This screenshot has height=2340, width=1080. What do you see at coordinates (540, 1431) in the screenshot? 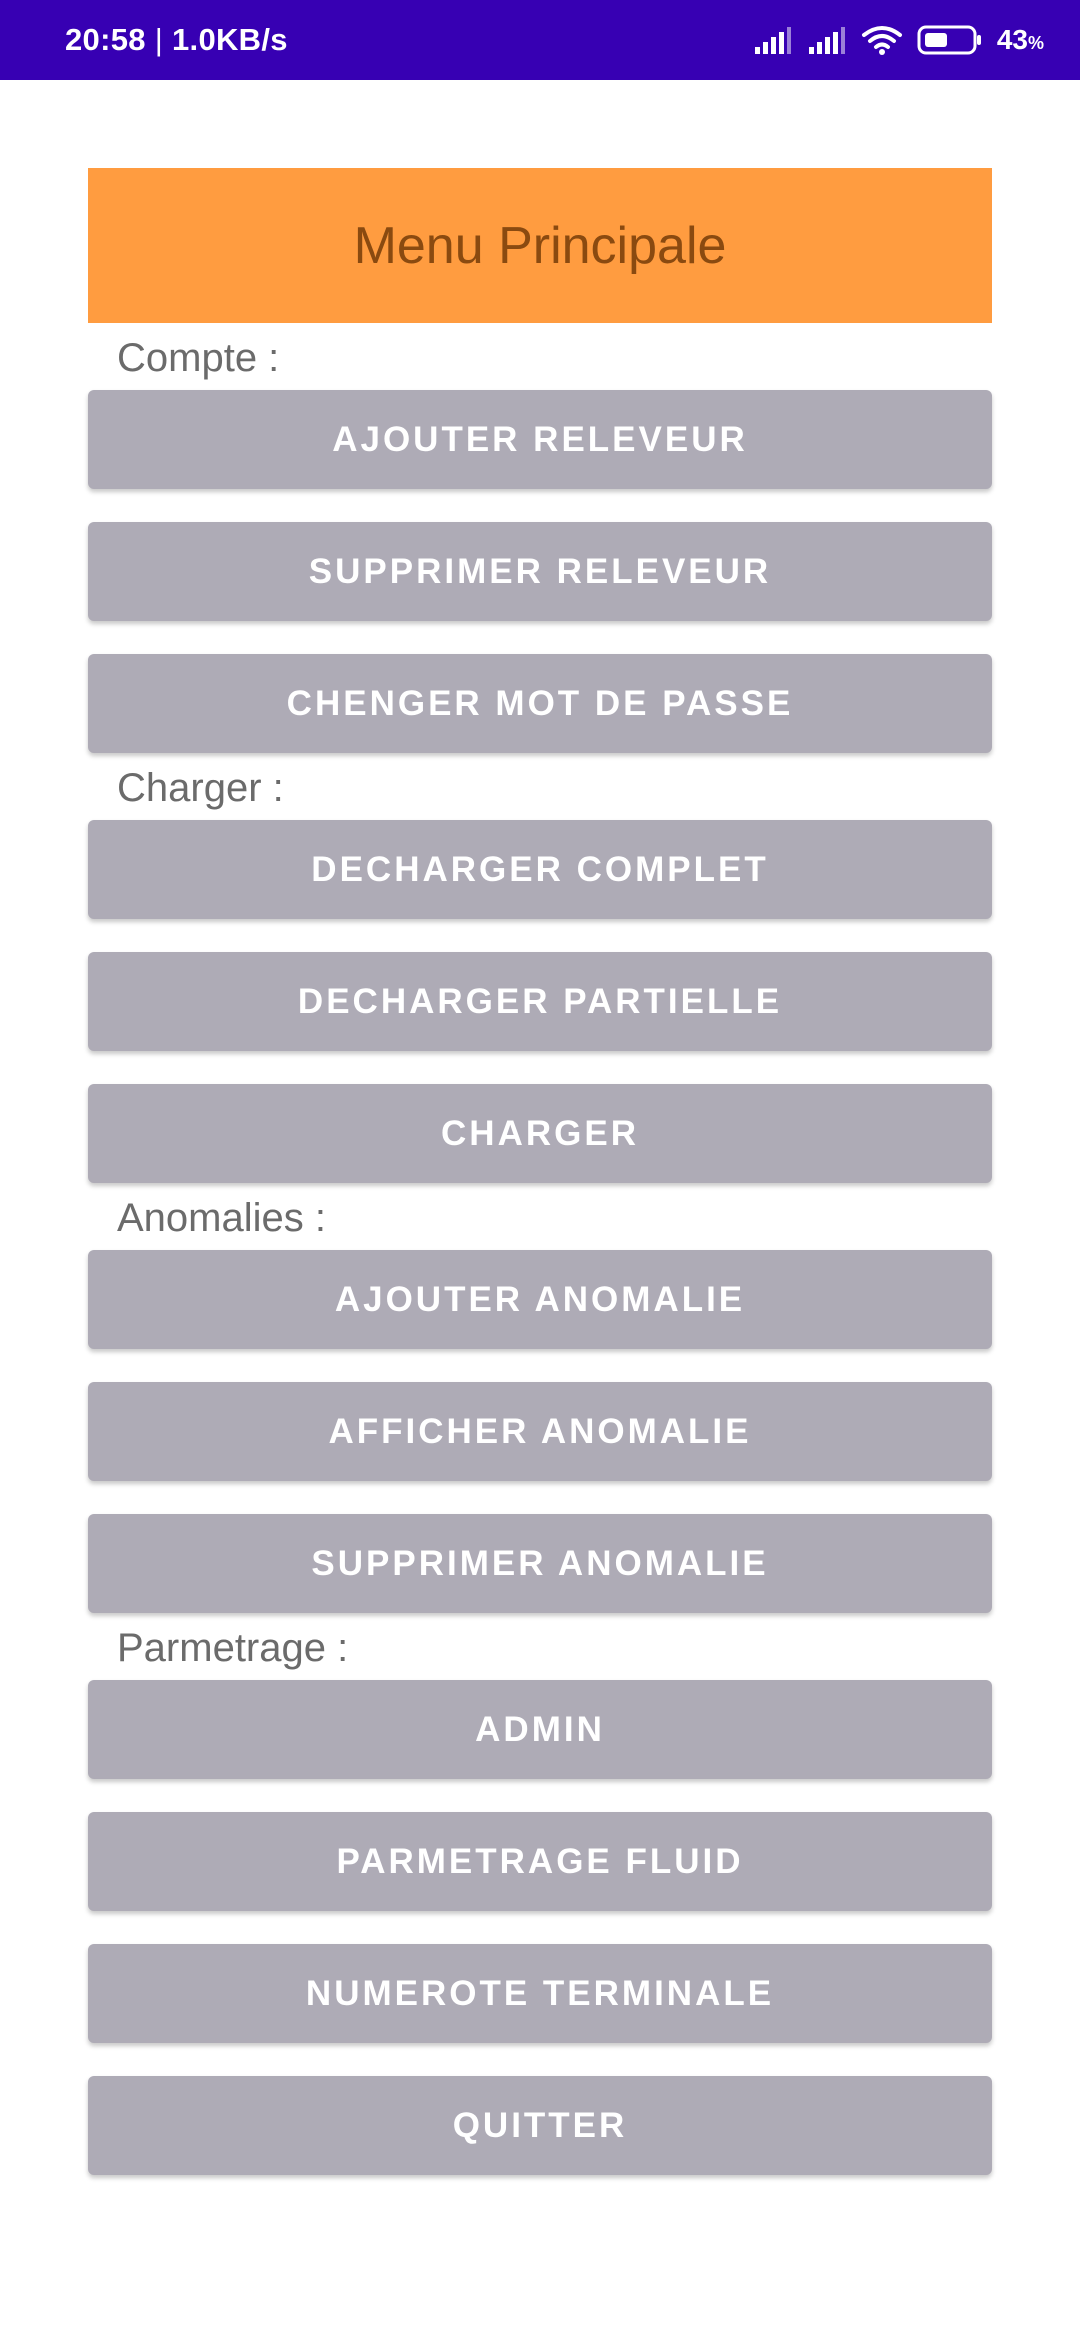
I see `afficher-anomalie-button: AFFICHER ANOMALIE` at bounding box center [540, 1431].